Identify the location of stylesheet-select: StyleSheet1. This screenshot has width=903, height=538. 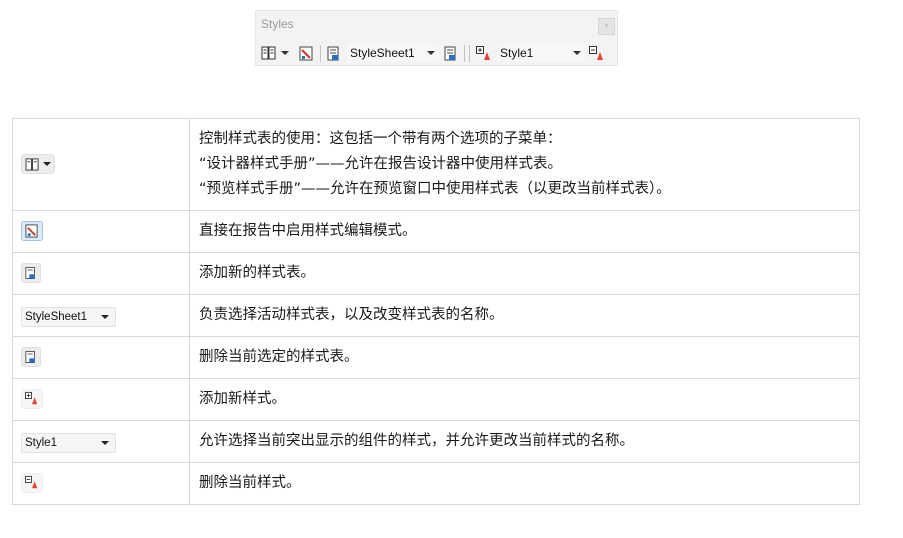
(393, 53).